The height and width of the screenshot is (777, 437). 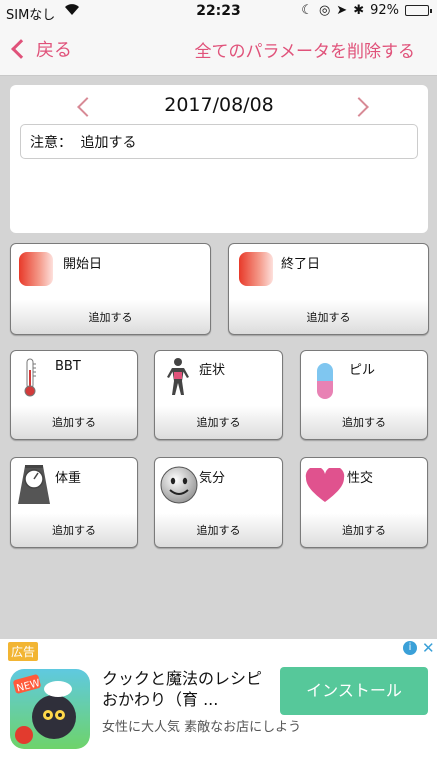 I want to click on tile-title: 性交, so click(x=360, y=478).